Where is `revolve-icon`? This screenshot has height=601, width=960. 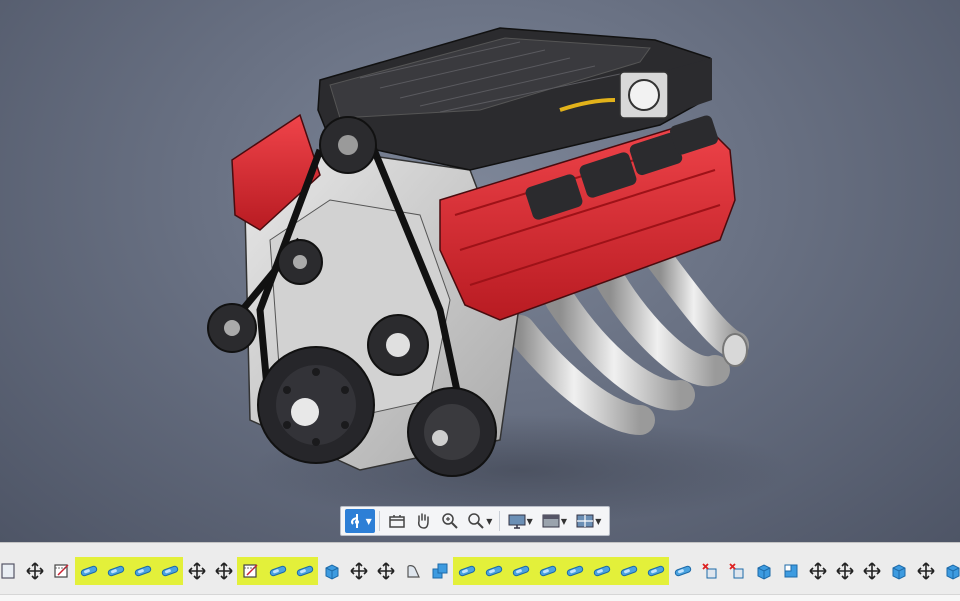
revolve-icon is located at coordinates (413, 571).